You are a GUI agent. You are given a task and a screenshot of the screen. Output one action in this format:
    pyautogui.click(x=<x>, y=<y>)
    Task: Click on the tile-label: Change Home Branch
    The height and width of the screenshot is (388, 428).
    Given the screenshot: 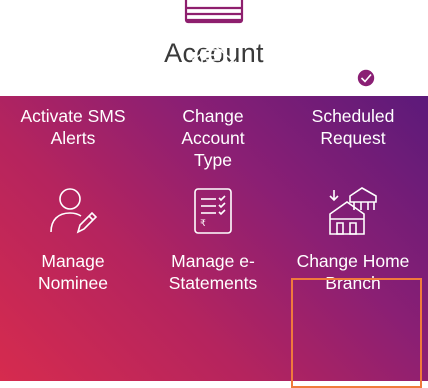 What is the action you would take?
    pyautogui.click(x=353, y=272)
    